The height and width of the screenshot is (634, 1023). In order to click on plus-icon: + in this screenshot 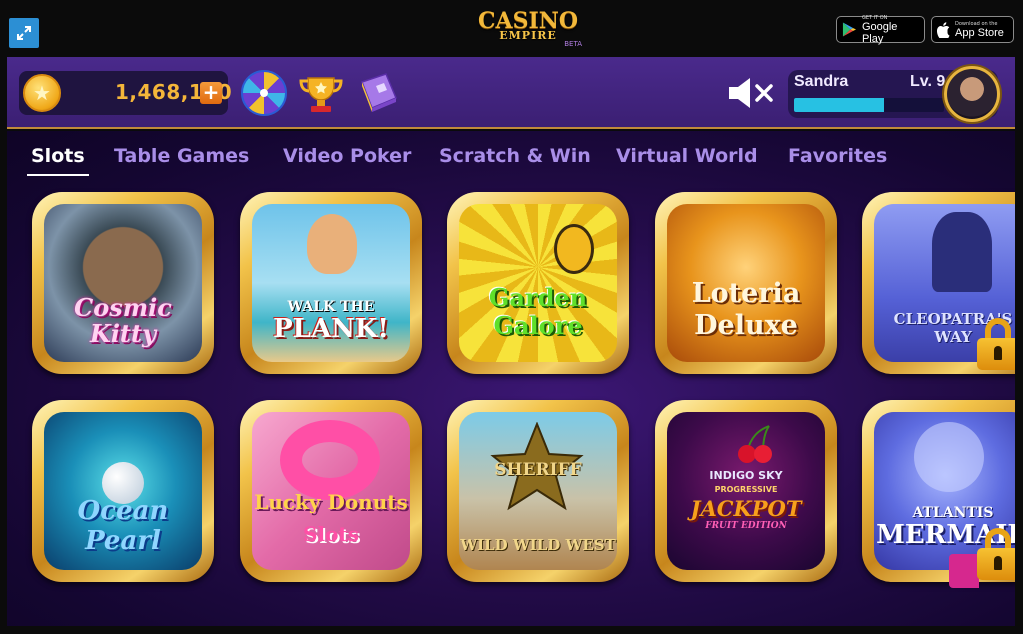, I will do `click(211, 92)`.